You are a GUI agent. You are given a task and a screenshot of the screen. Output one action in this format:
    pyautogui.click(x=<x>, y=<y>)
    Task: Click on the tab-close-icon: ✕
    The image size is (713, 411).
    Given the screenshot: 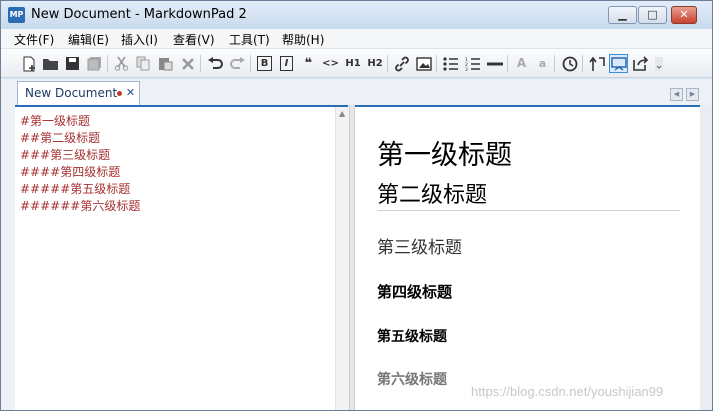 What is the action you would take?
    pyautogui.click(x=130, y=92)
    